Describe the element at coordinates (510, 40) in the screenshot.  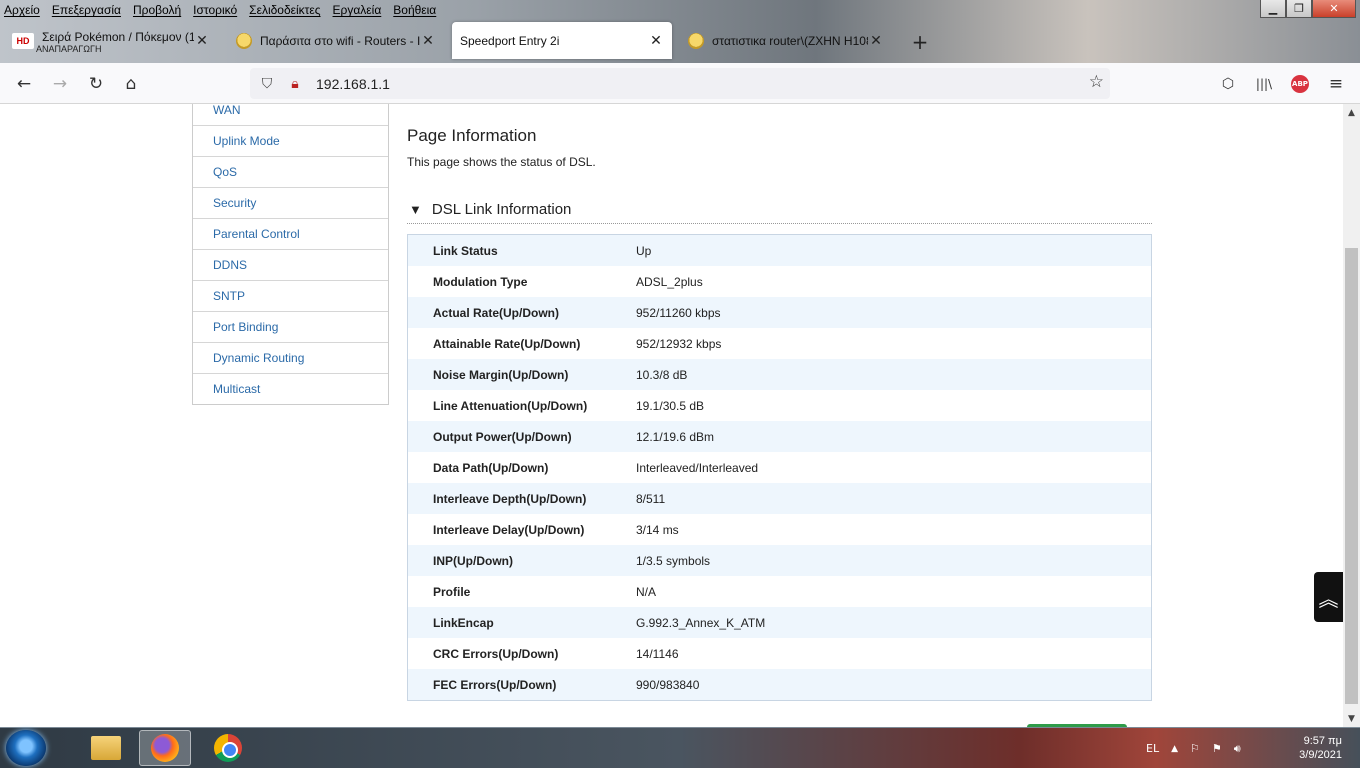
I see `tab-title: Speedport Entry 2i` at that location.